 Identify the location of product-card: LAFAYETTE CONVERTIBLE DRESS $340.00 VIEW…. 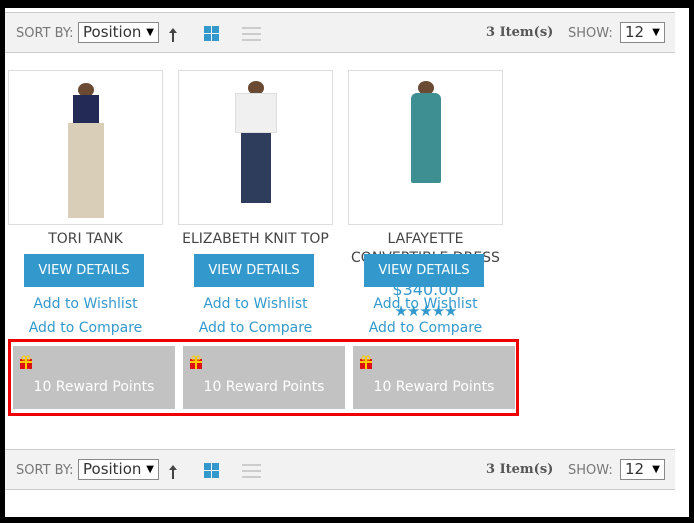
(425, 203).